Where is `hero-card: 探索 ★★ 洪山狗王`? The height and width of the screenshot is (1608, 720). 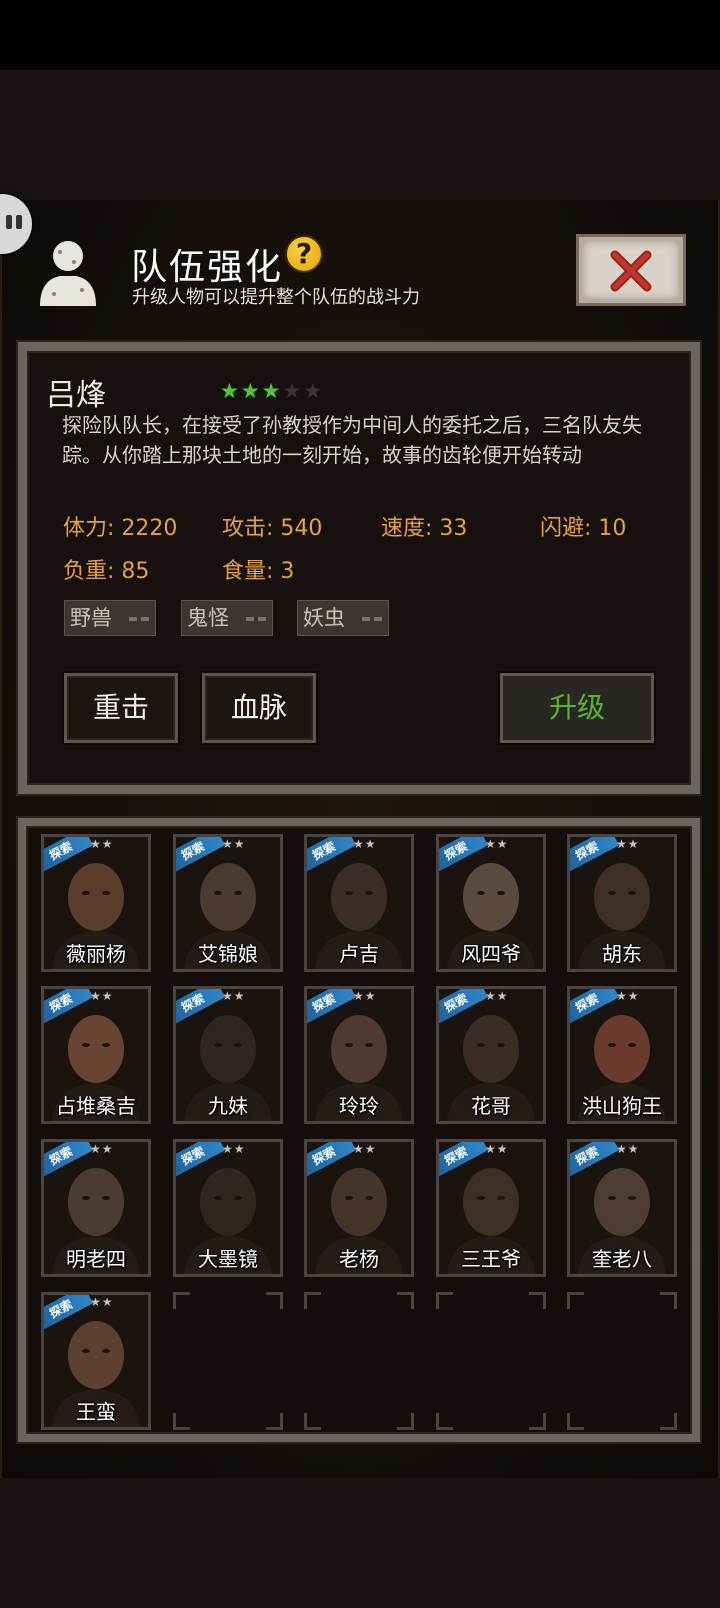 hero-card: 探索 ★★ 洪山狗王 is located at coordinates (622, 1055).